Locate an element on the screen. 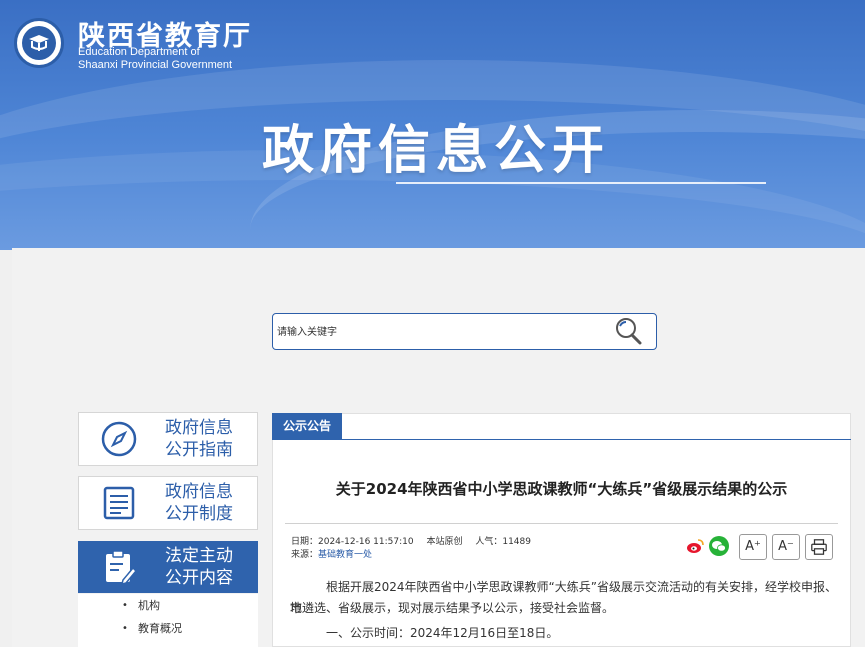 The width and height of the screenshot is (865, 647). article-source-label: 来源： is located at coordinates (305, 555).